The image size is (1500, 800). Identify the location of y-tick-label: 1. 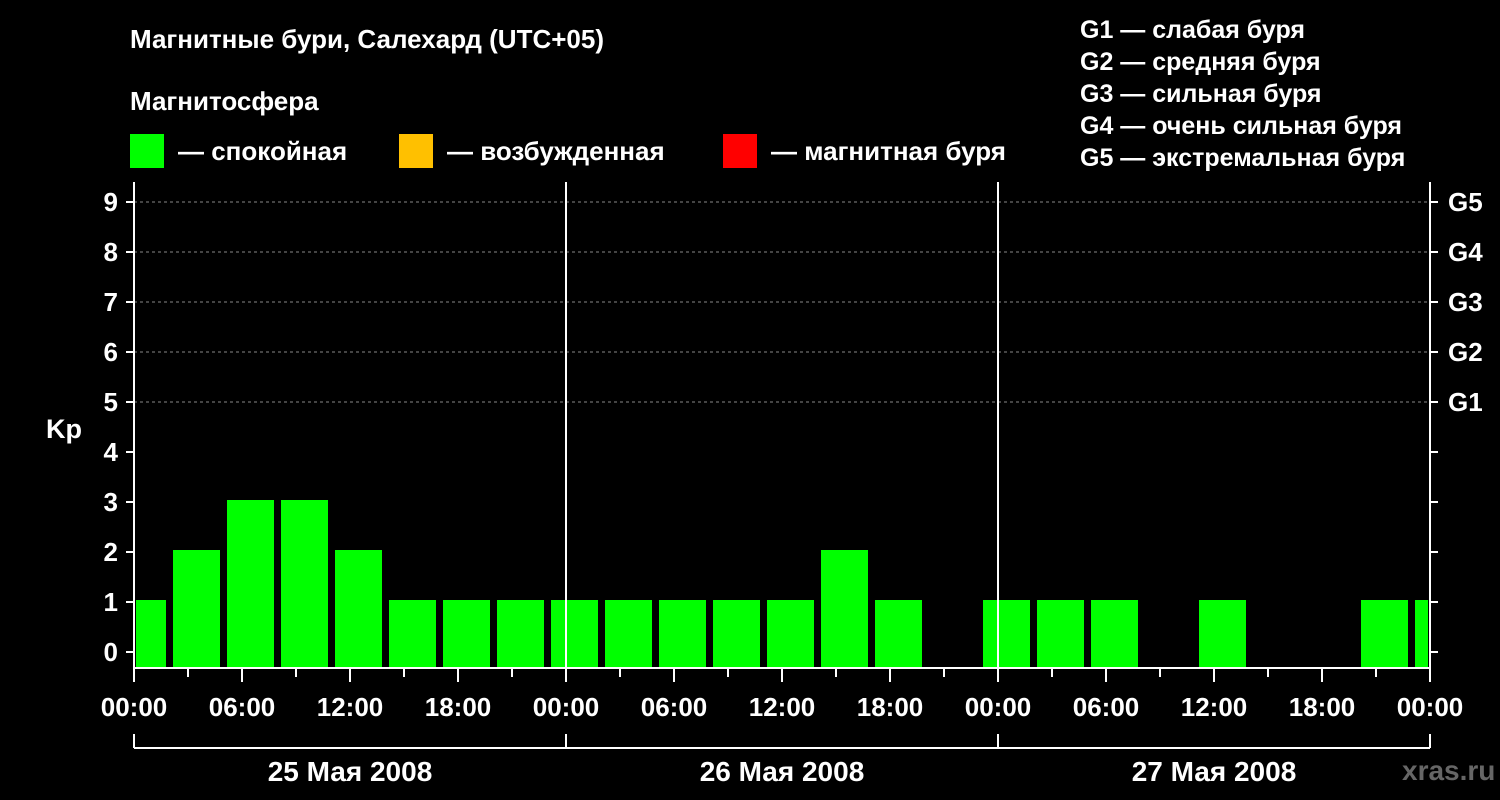
(111, 602).